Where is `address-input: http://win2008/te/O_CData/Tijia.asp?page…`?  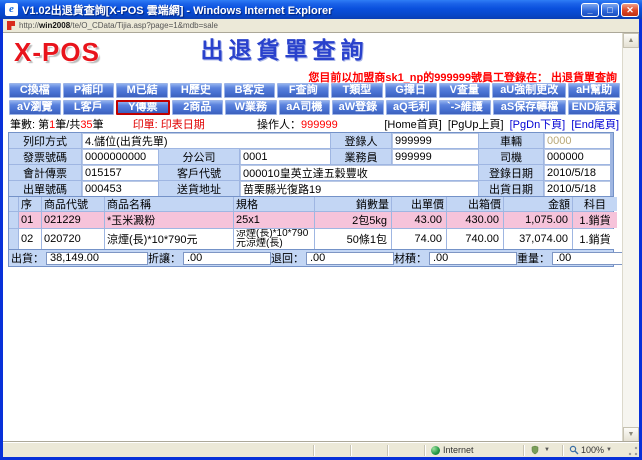
address-input: http://win2008/te/O_CData/Tijia.asp?page… is located at coordinates (118, 25).